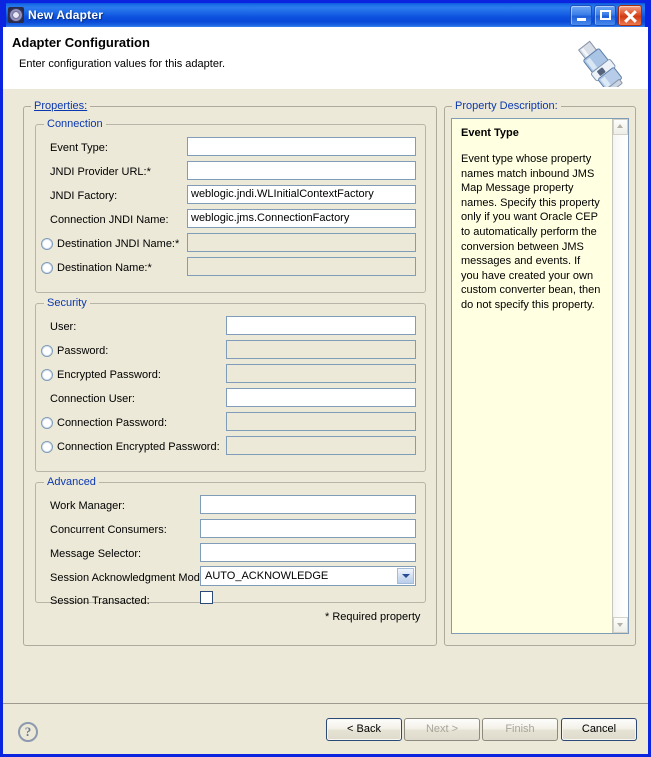 Image resolution: width=651 pixels, height=757 pixels. I want to click on connection-user-input, so click(321, 397).